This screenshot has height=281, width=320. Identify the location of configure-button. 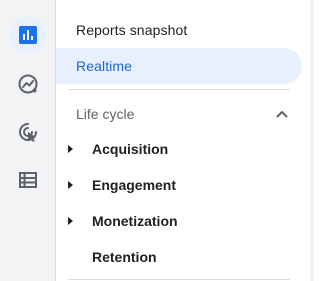
(28, 180).